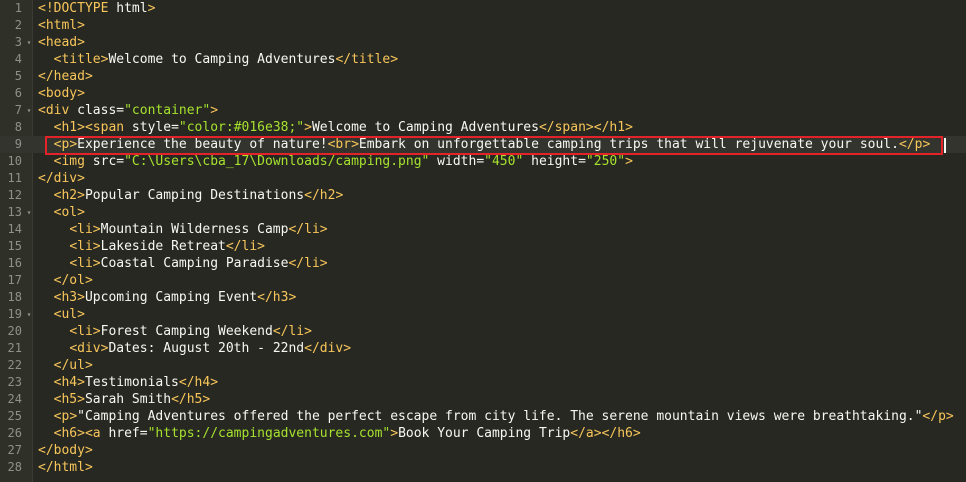  What do you see at coordinates (18, 127) in the screenshot?
I see `line-number: 8` at bounding box center [18, 127].